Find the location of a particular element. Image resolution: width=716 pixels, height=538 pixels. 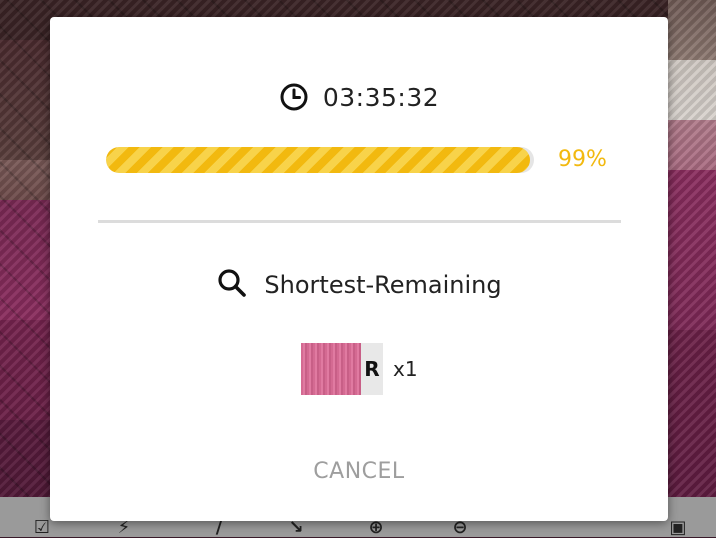

clock-icon is located at coordinates (294, 97).